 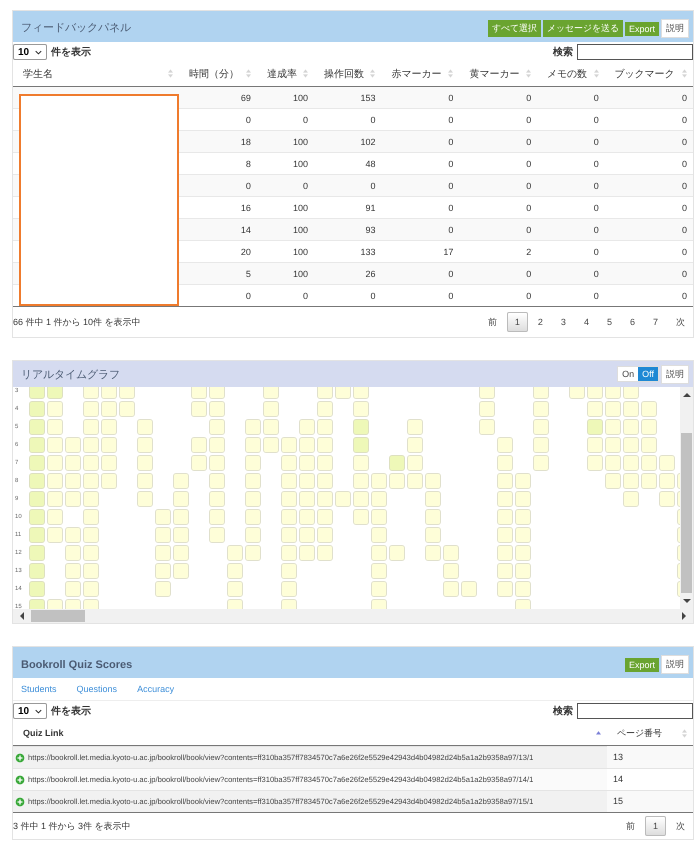 What do you see at coordinates (686, 601) in the screenshot?
I see `scroll-down-icon` at bounding box center [686, 601].